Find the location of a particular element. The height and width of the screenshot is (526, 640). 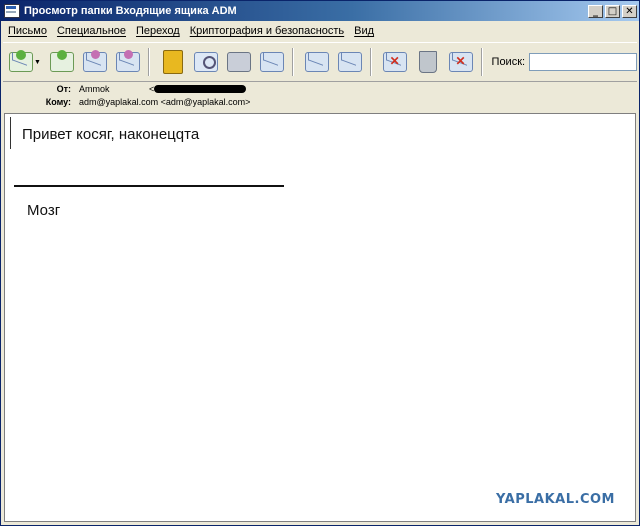

save-button is located at coordinates (272, 62).